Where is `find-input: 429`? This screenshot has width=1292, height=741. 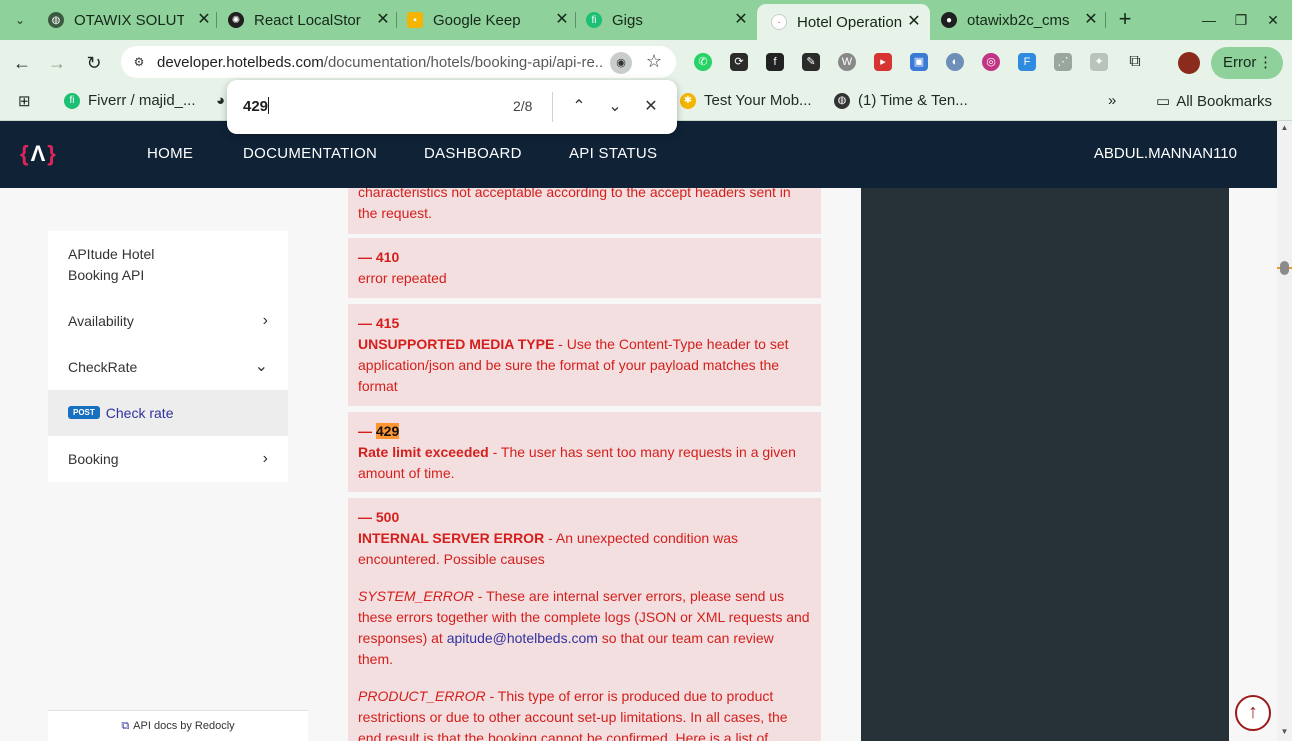
find-input: 429 is located at coordinates (256, 106).